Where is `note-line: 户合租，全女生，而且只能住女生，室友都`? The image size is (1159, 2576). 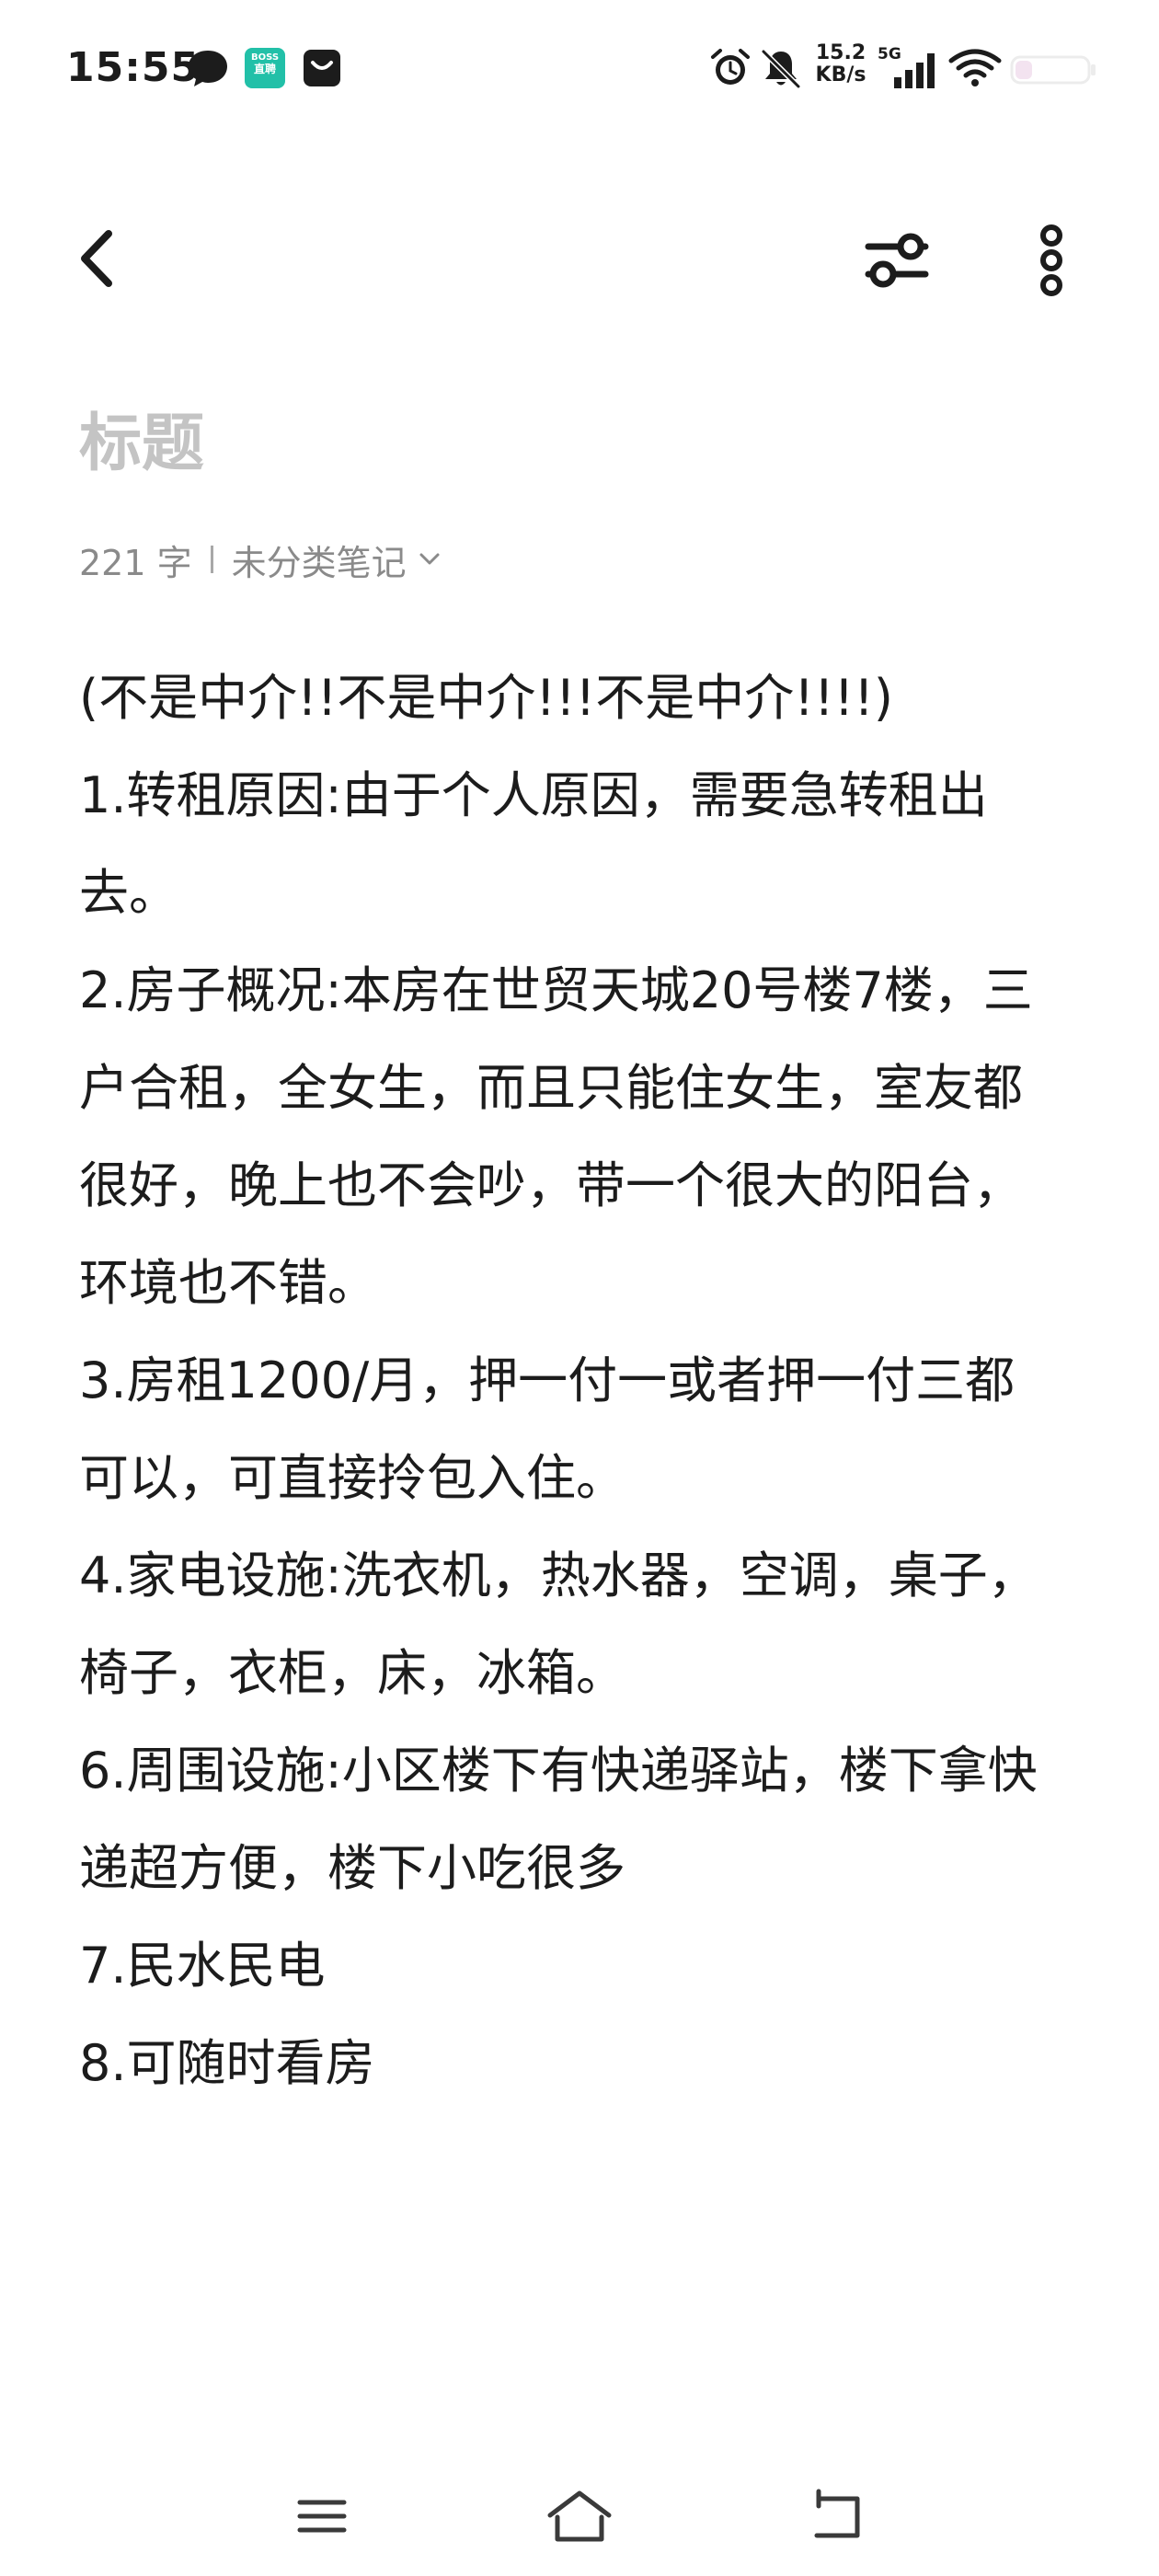 note-line: 户合租，全女生，而且只能住女生，室友都 is located at coordinates (551, 1088).